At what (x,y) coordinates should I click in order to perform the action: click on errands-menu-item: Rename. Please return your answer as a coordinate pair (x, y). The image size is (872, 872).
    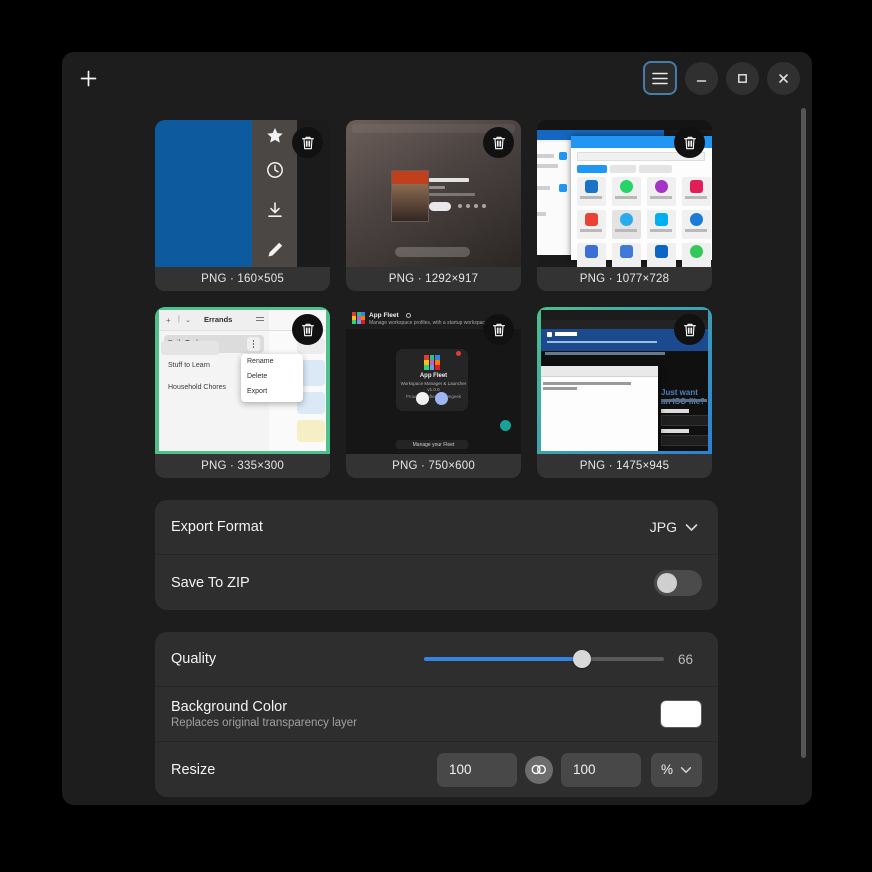
    Looking at the image, I should click on (260, 361).